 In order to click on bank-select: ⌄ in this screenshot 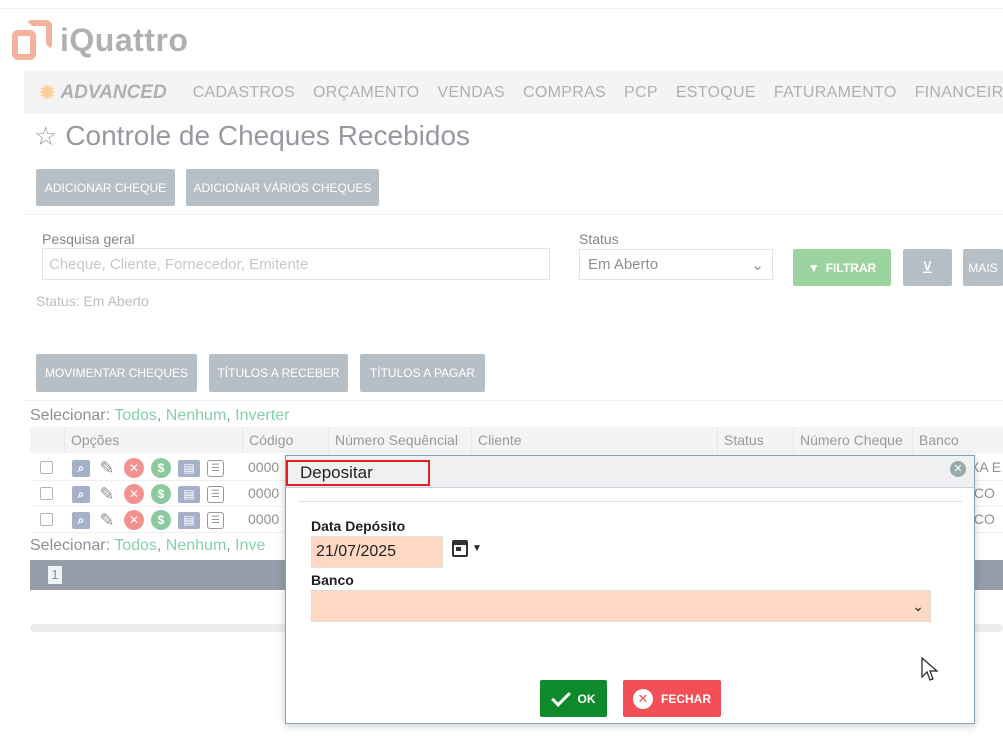, I will do `click(621, 606)`.